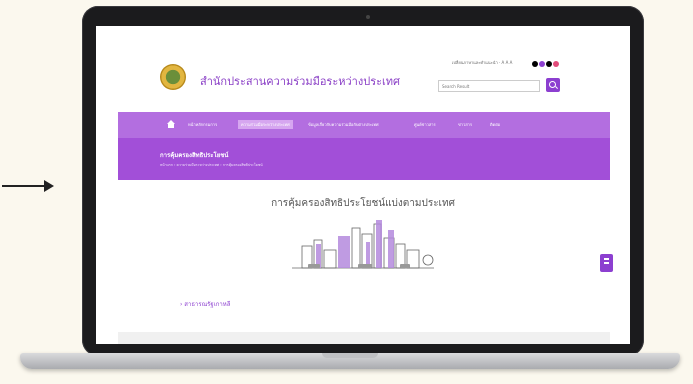 The image size is (693, 384). Describe the element at coordinates (482, 62) in the screenshot. I see `top-links: เปลี่ยนภาษาและคำแนะนำ · A A A` at that location.